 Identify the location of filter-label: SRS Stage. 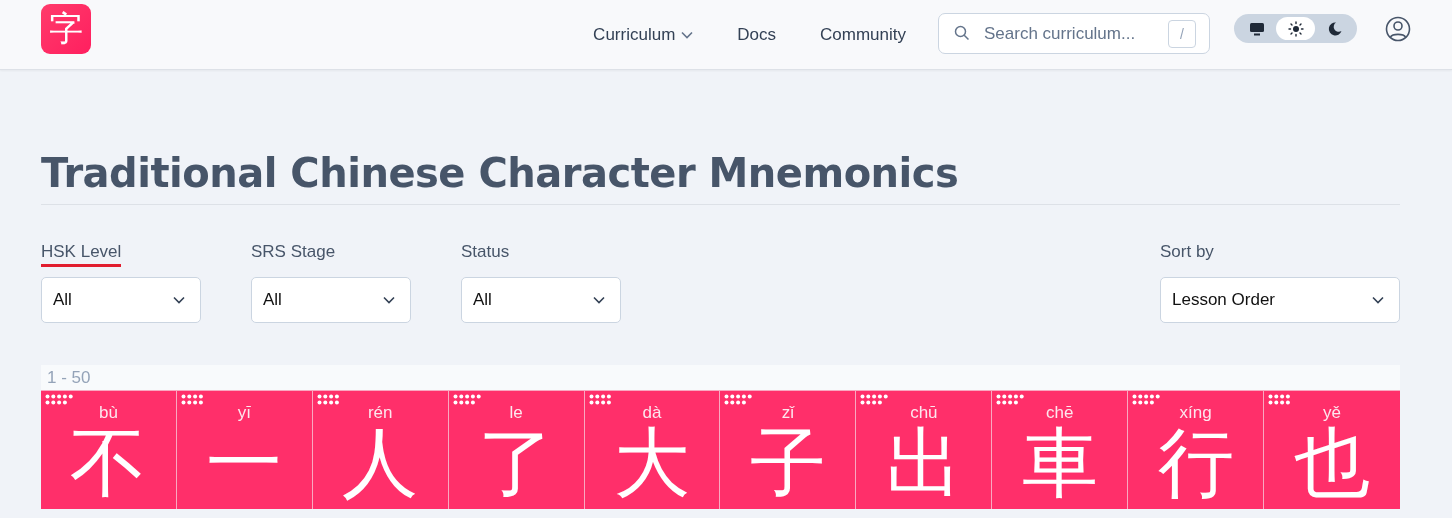
(293, 252).